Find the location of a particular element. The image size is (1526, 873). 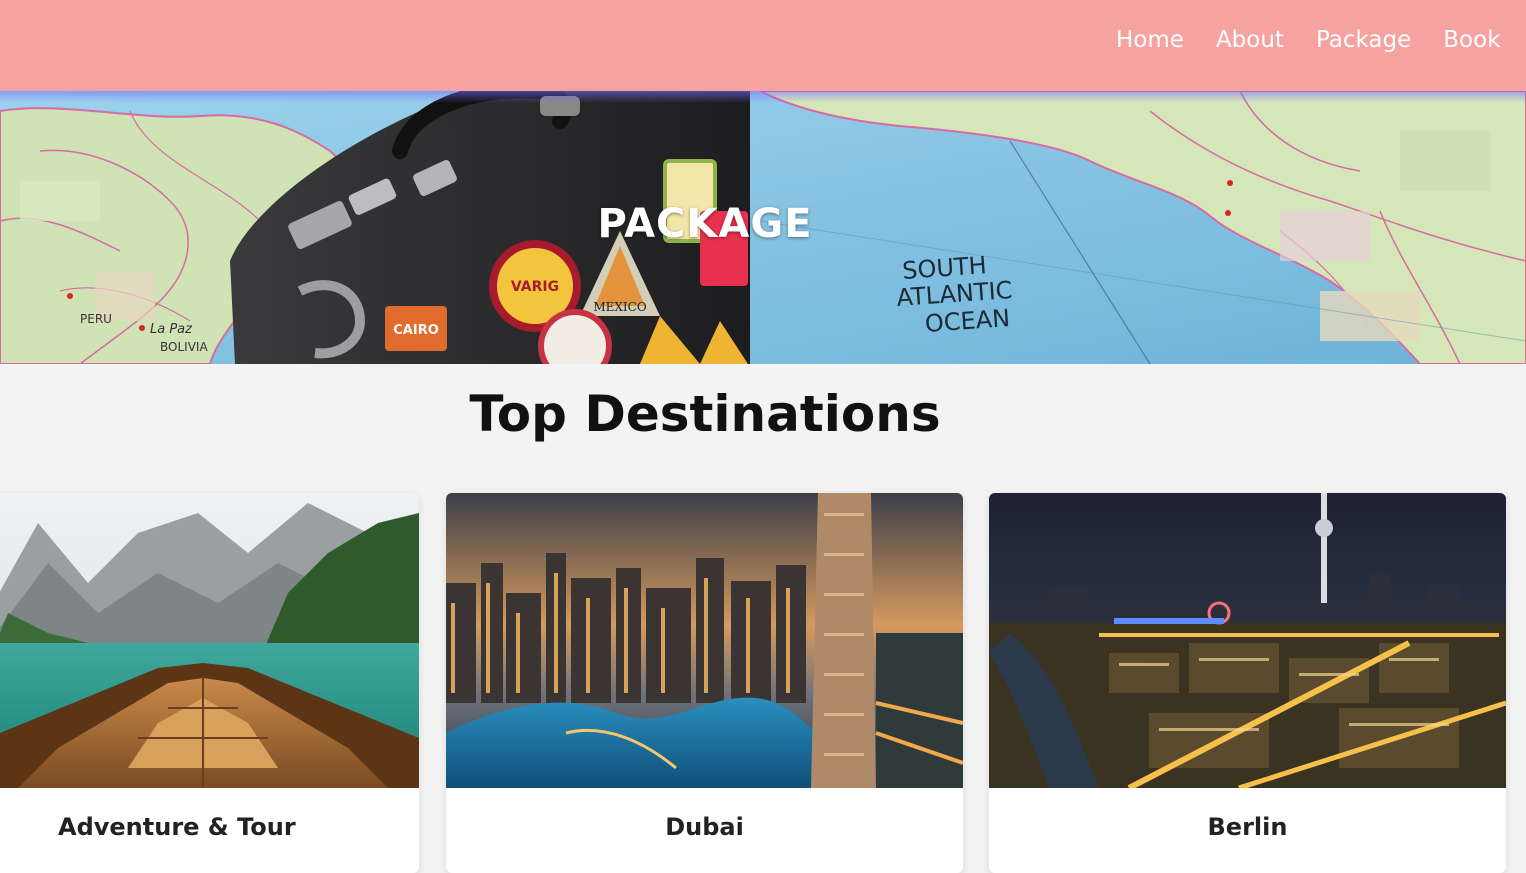

map-label-country-2: PERU is located at coordinates (96, 319).